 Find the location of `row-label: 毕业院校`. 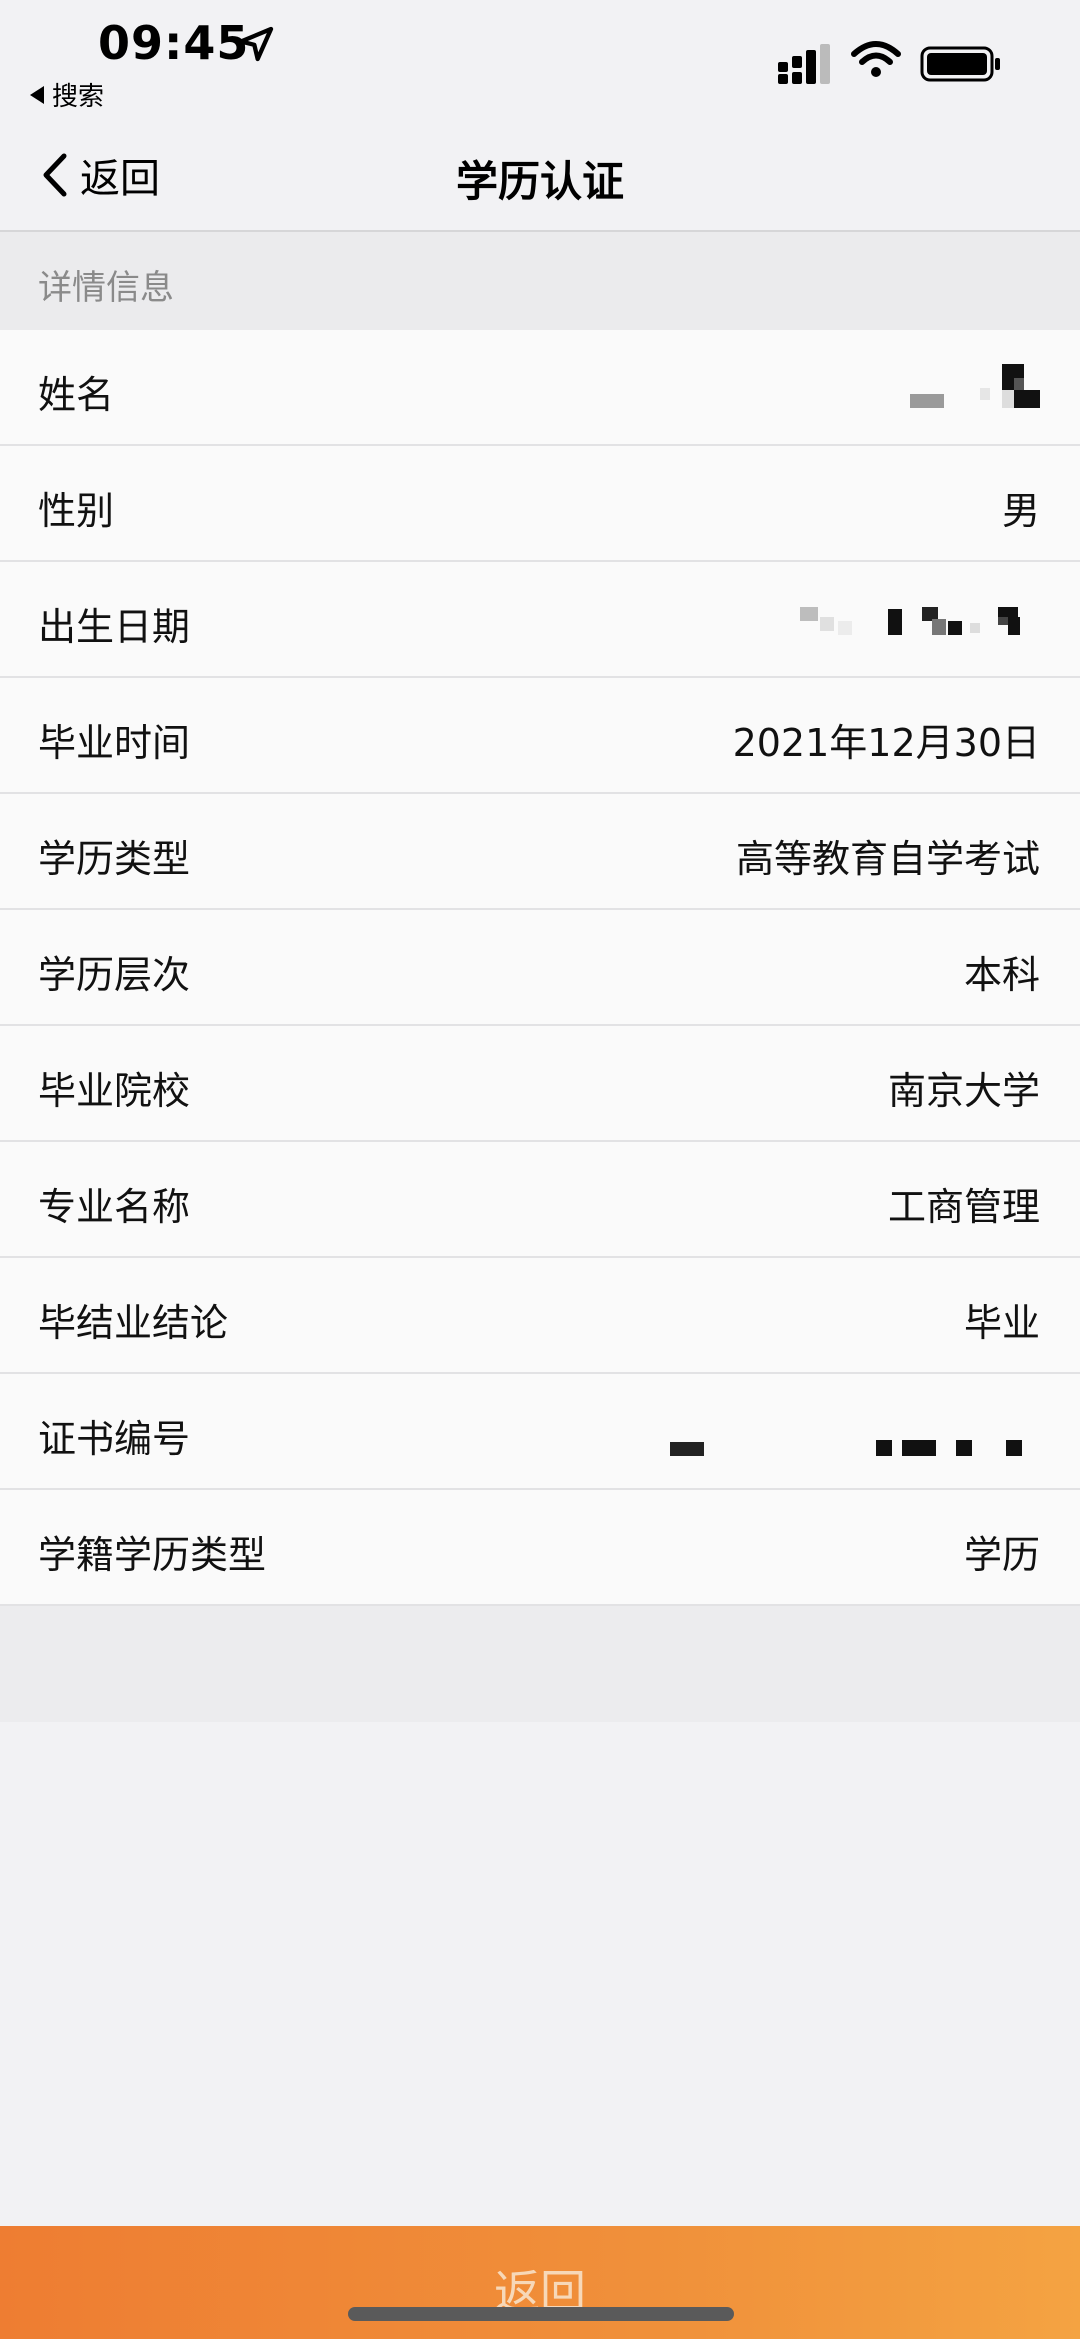

row-label: 毕业院校 is located at coordinates (114, 1091).